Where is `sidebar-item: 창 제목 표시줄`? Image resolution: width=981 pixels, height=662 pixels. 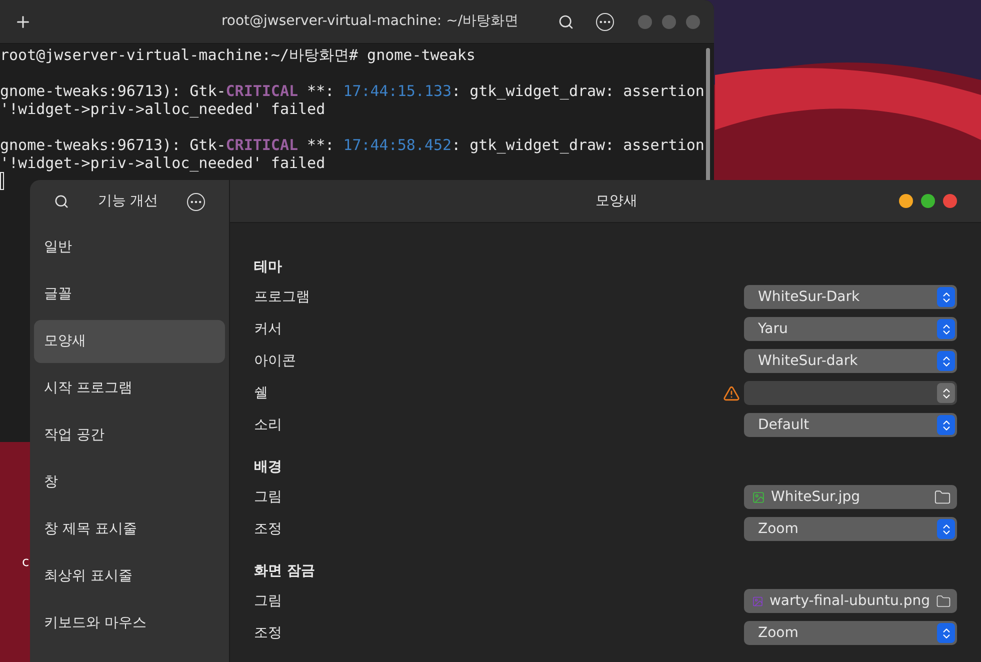 sidebar-item: 창 제목 표시줄 is located at coordinates (129, 529).